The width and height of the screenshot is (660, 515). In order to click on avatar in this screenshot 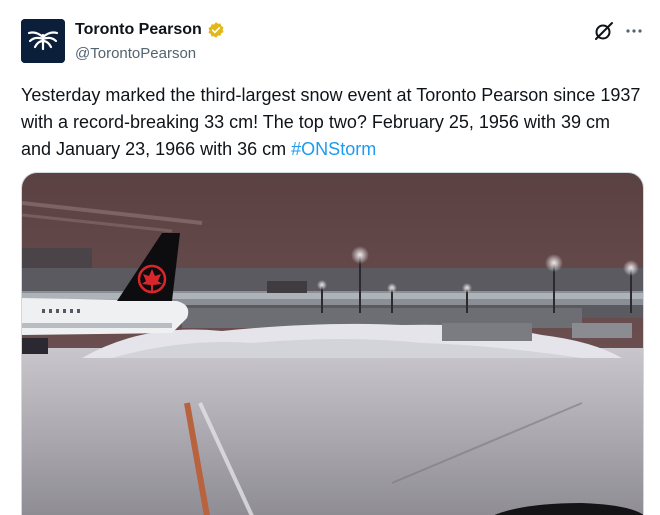, I will do `click(43, 41)`.